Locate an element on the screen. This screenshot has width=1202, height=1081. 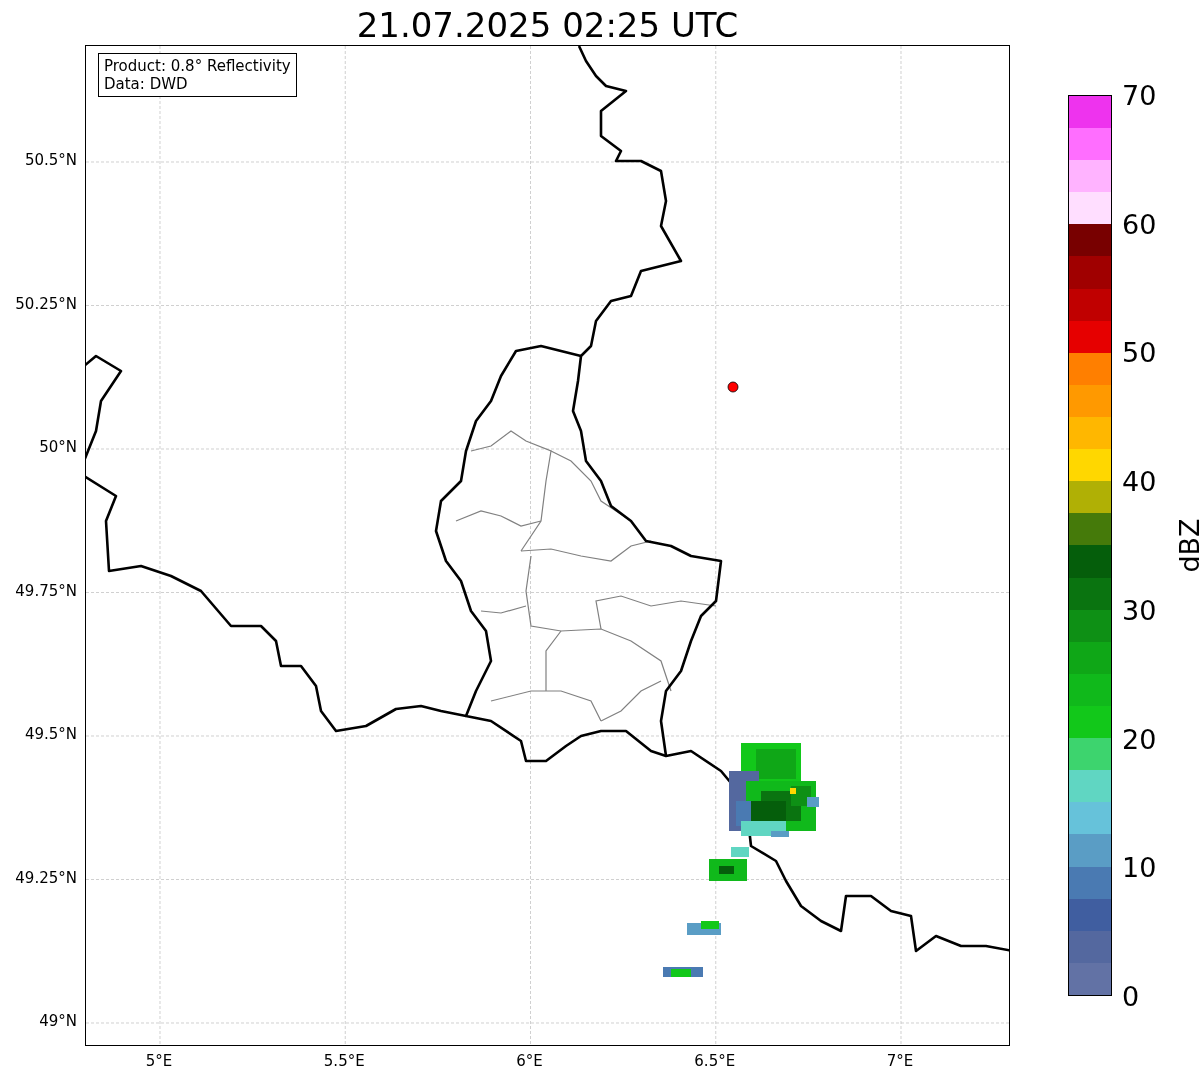
info-text: Product: 0.8° Reflectivity is located at coordinates (197, 66).